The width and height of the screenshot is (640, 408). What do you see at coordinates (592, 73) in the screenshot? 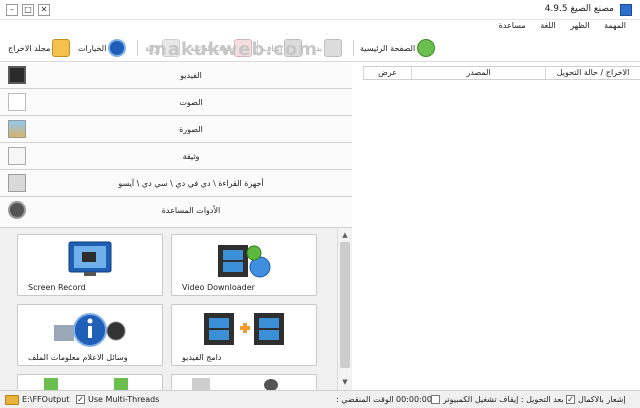
I see `column-output-status: الاخراج / حالة التحويل` at bounding box center [592, 73].